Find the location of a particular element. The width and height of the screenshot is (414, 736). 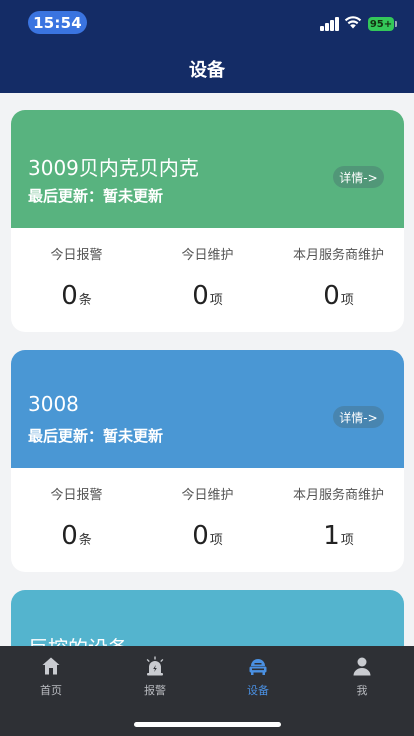

tab-label: 报警 is located at coordinates (155, 690).